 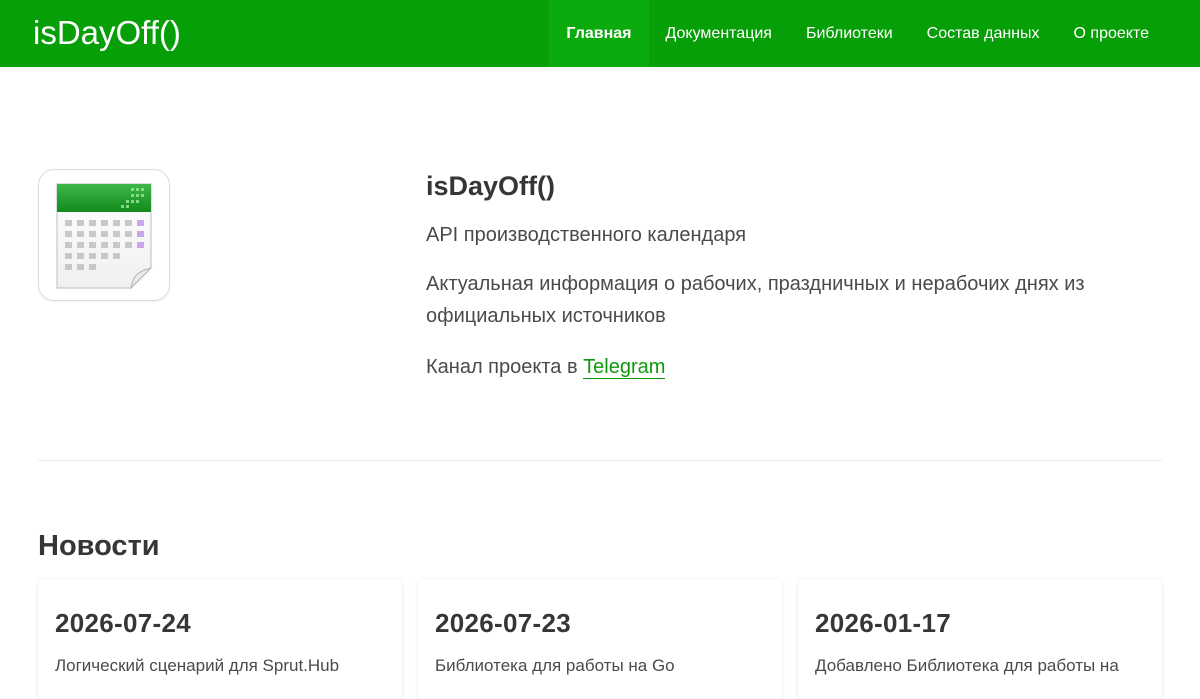 I want to click on hero-channel-line: Канал проекта в Telegram, so click(x=796, y=367).